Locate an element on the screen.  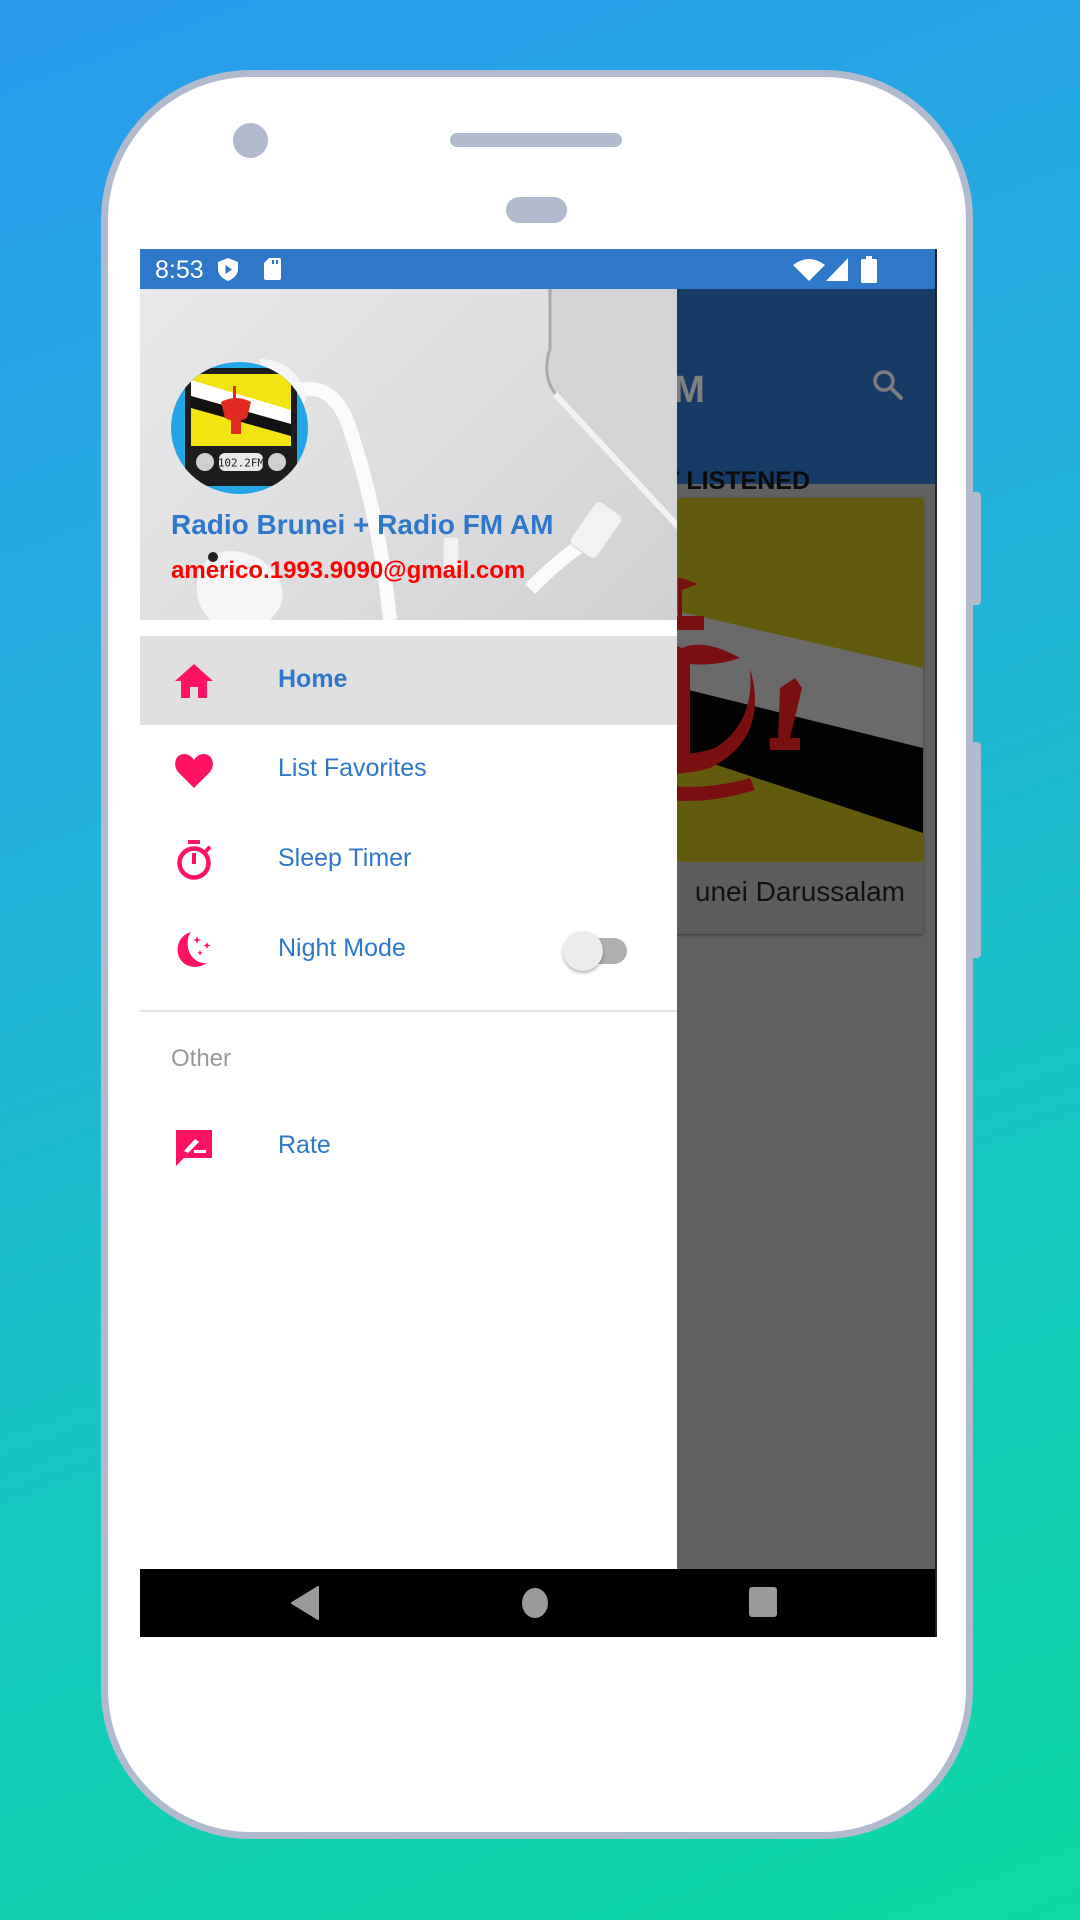
section-title-other: Other is located at coordinates (201, 1058).